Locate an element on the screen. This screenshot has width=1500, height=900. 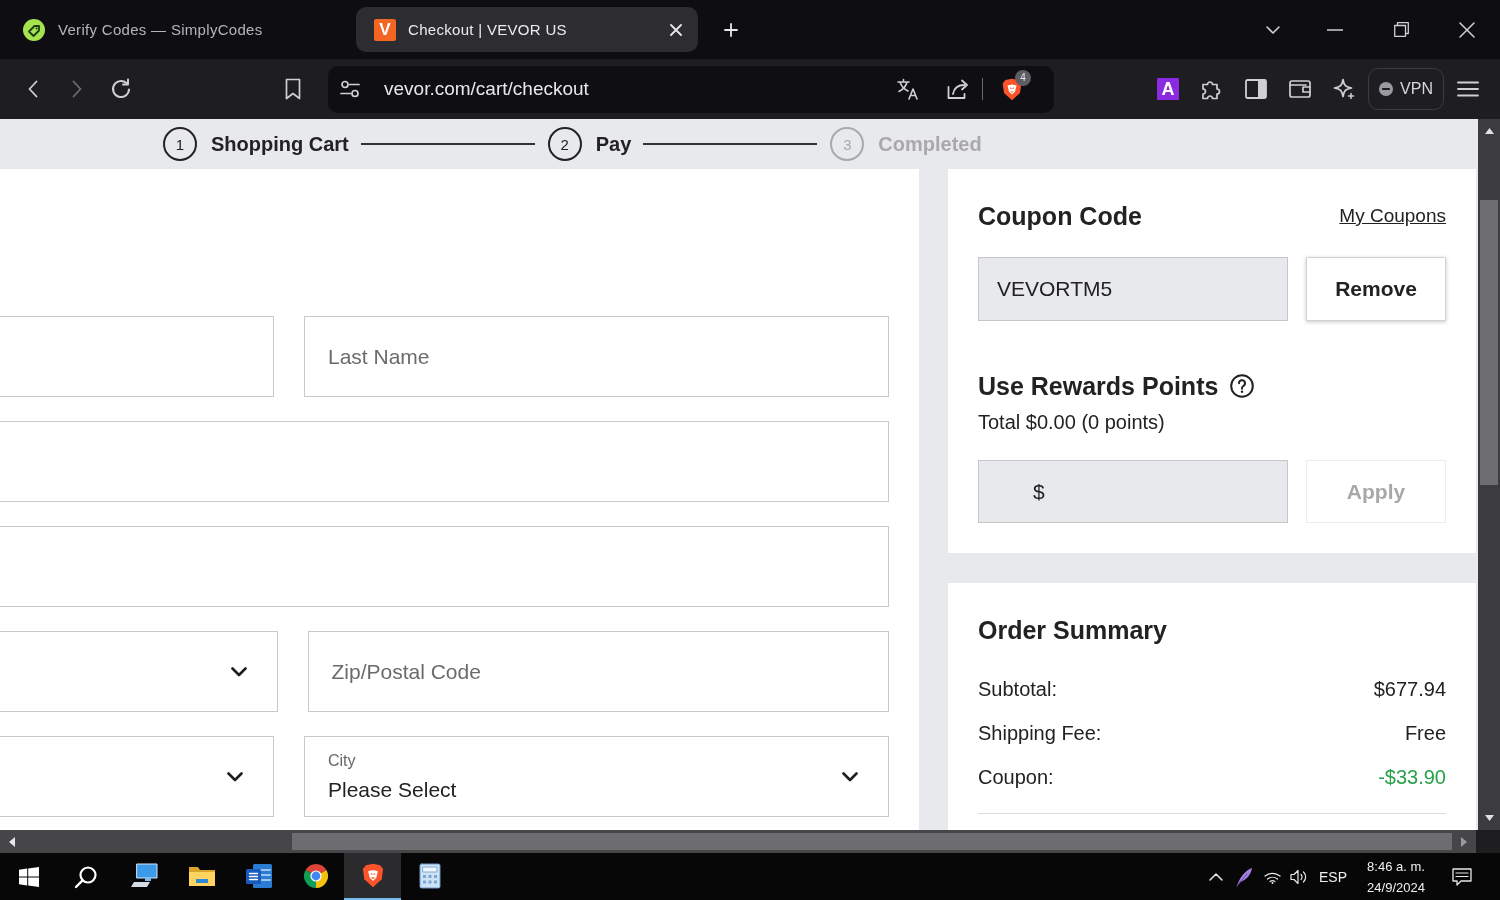
clock-date: 24/9/2024 is located at coordinates (1396, 887).